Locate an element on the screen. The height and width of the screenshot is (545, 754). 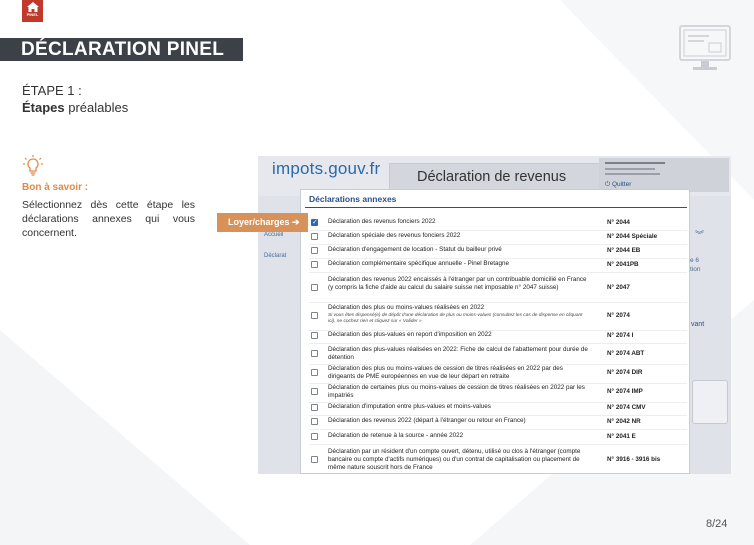
right-fragment: tion is located at coordinates (695, 269).